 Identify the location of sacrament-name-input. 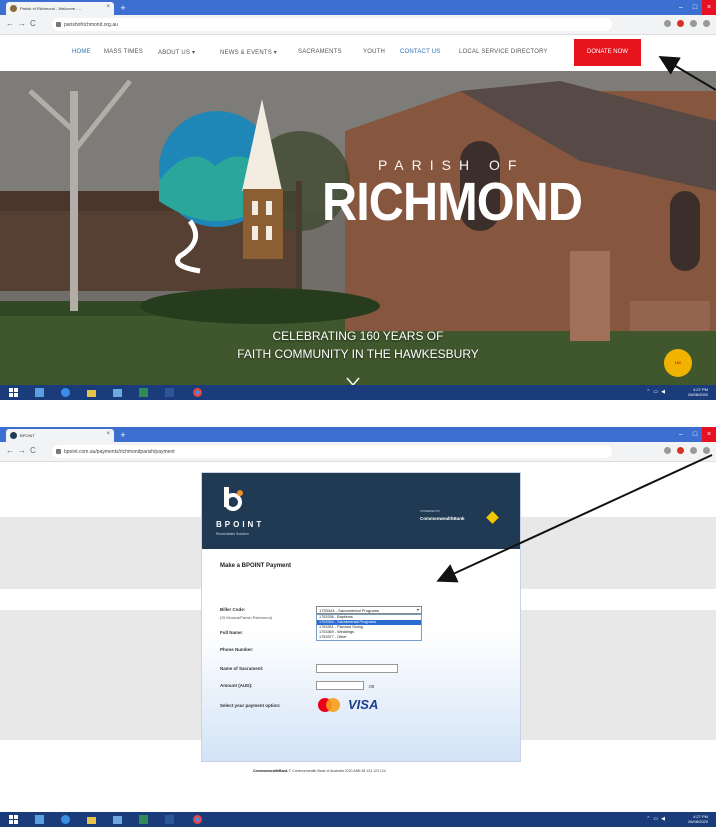
(357, 668).